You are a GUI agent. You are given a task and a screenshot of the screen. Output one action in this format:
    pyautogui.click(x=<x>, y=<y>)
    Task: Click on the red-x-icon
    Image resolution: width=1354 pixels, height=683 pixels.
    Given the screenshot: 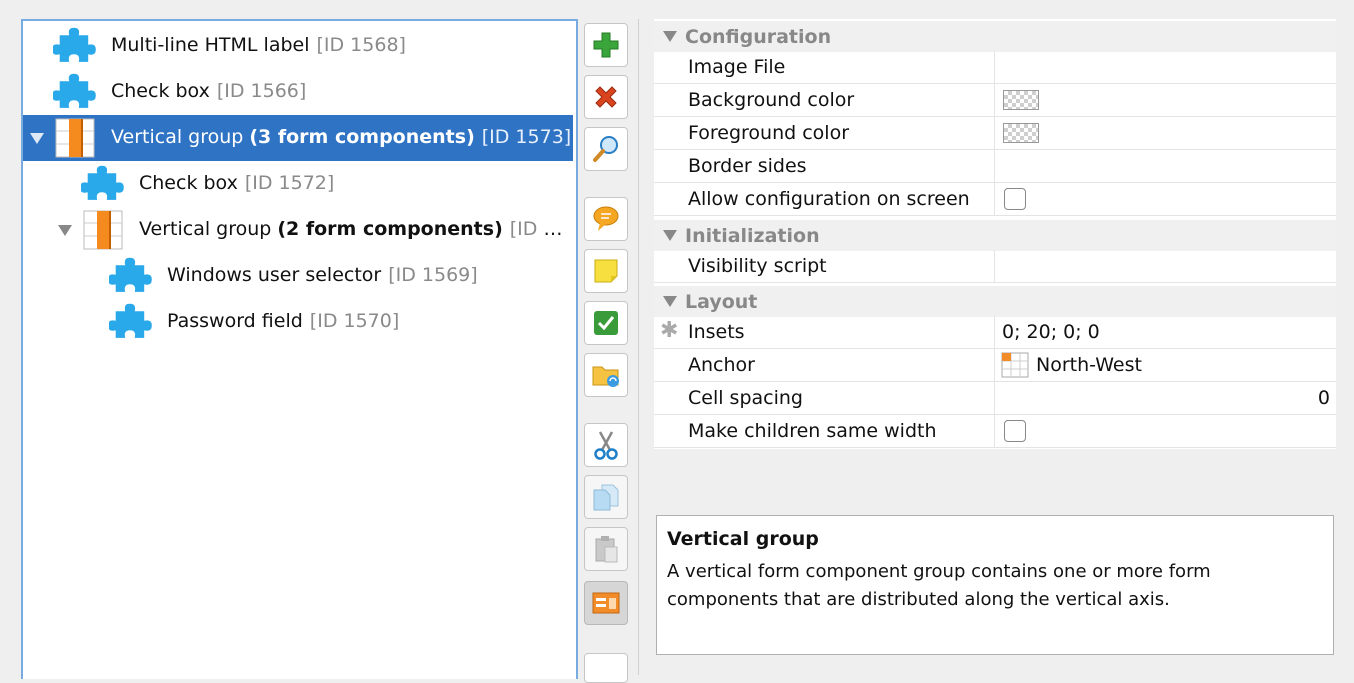 What is the action you would take?
    pyautogui.click(x=606, y=97)
    